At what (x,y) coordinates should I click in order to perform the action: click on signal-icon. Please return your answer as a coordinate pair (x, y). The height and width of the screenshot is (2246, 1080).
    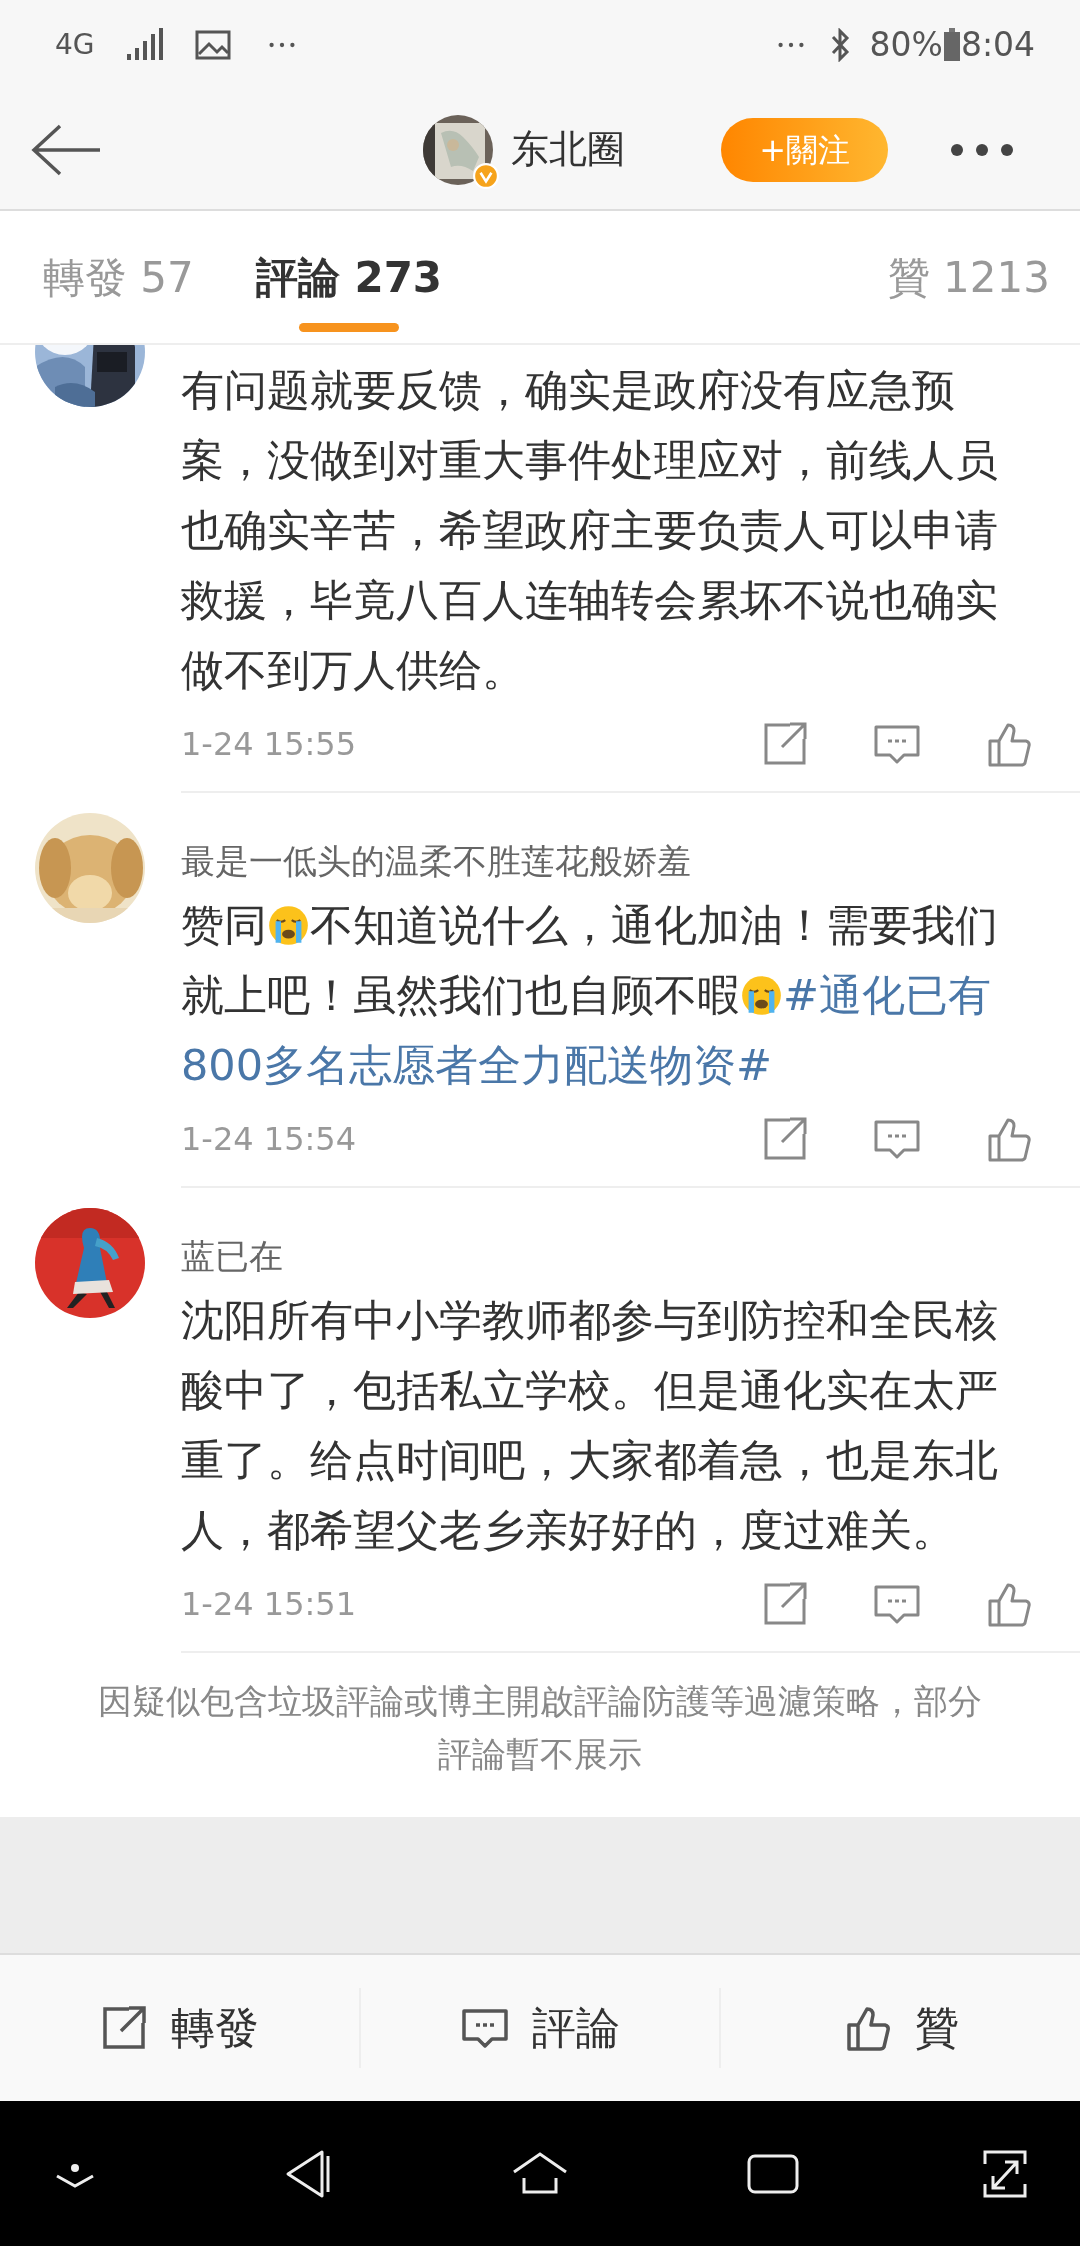
    Looking at the image, I should click on (144, 45).